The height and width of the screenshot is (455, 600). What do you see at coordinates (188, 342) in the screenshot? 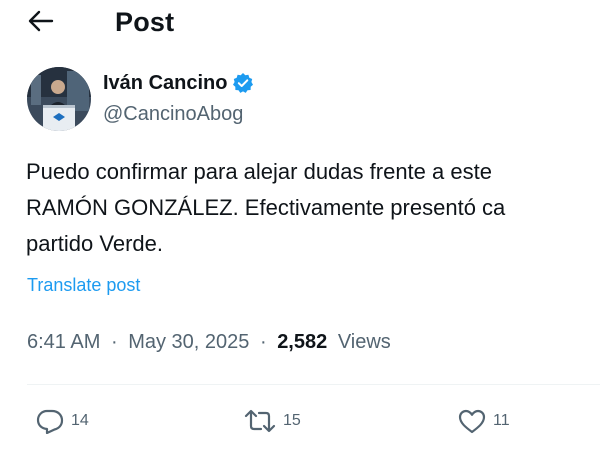
I see `post-date: May 30, 2025` at bounding box center [188, 342].